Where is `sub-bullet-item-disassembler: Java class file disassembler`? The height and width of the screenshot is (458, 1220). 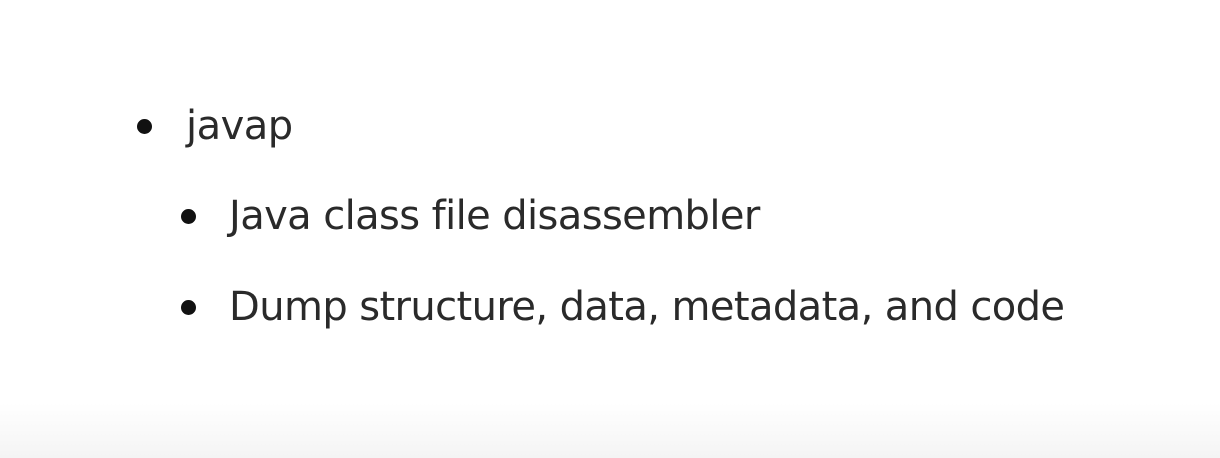 sub-bullet-item-disassembler: Java class file disassembler is located at coordinates (470, 216).